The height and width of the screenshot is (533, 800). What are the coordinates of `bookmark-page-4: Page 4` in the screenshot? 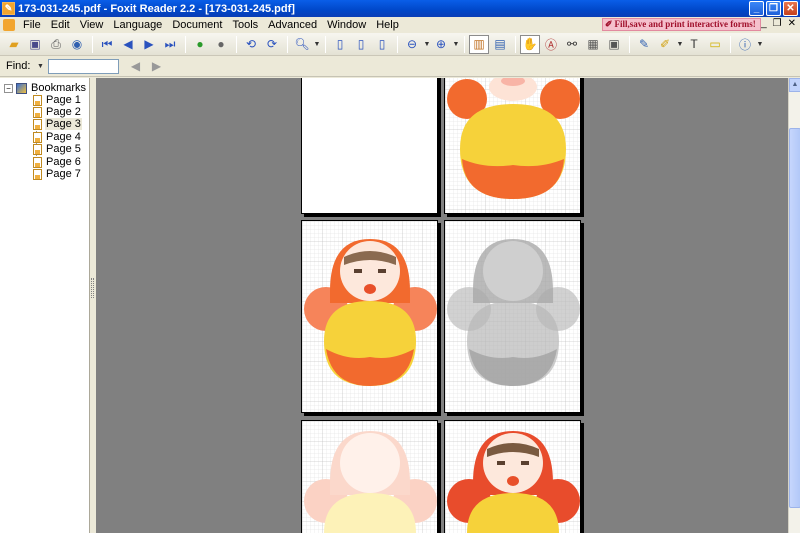 It's located at (57, 137).